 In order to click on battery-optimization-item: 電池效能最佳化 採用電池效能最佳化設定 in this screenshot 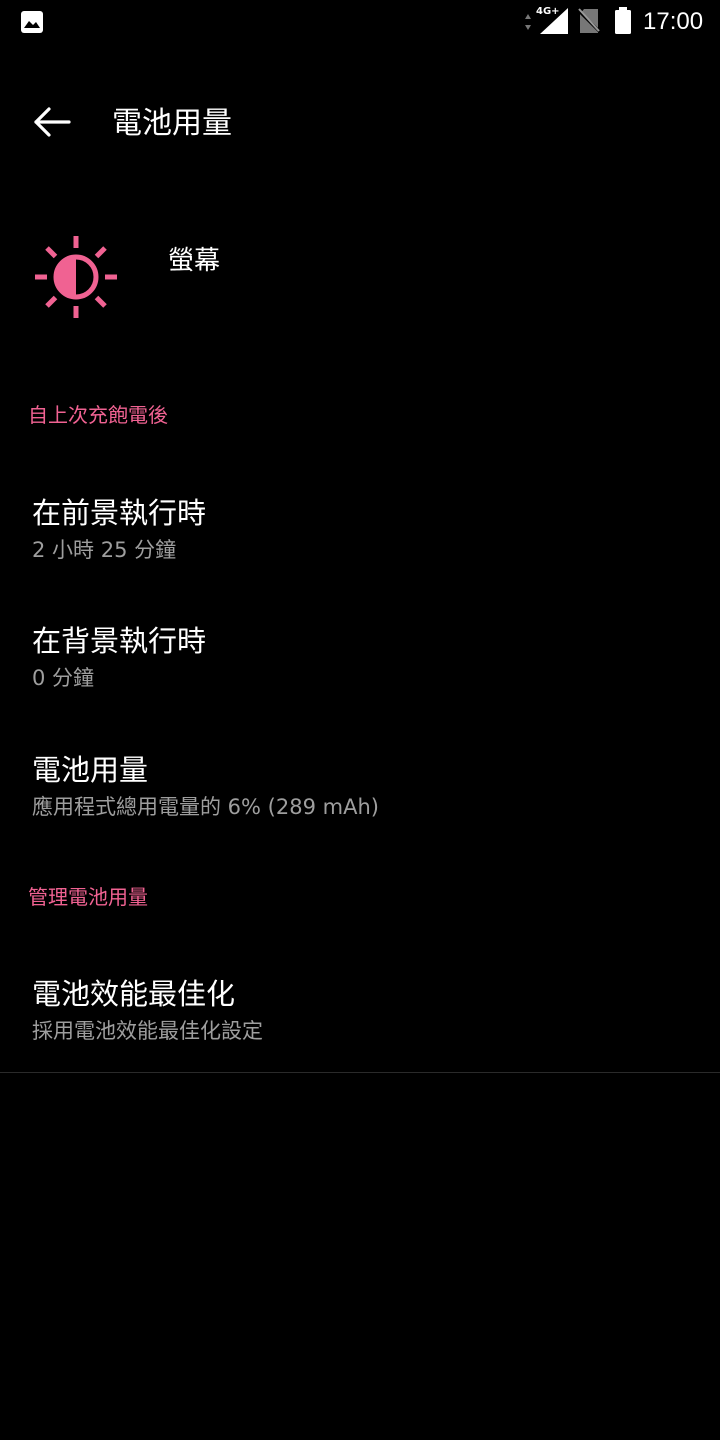, I will do `click(360, 1029)`.